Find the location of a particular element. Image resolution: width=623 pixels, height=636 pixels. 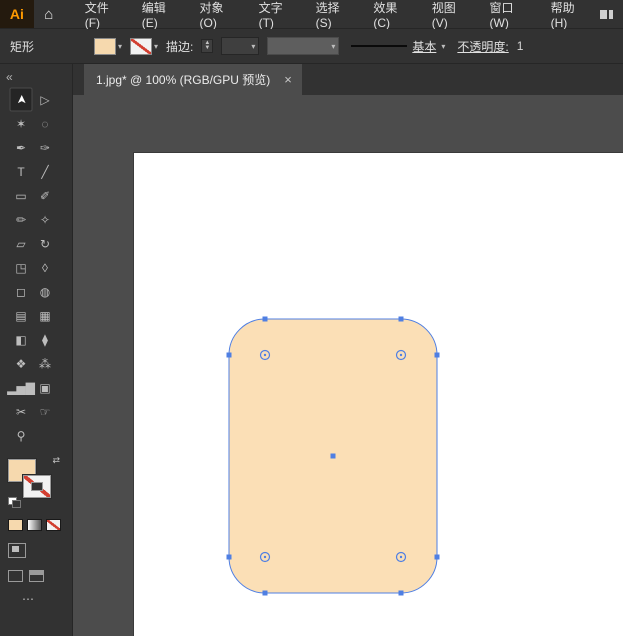

magic-wand-tool: ✶ is located at coordinates (21, 123).